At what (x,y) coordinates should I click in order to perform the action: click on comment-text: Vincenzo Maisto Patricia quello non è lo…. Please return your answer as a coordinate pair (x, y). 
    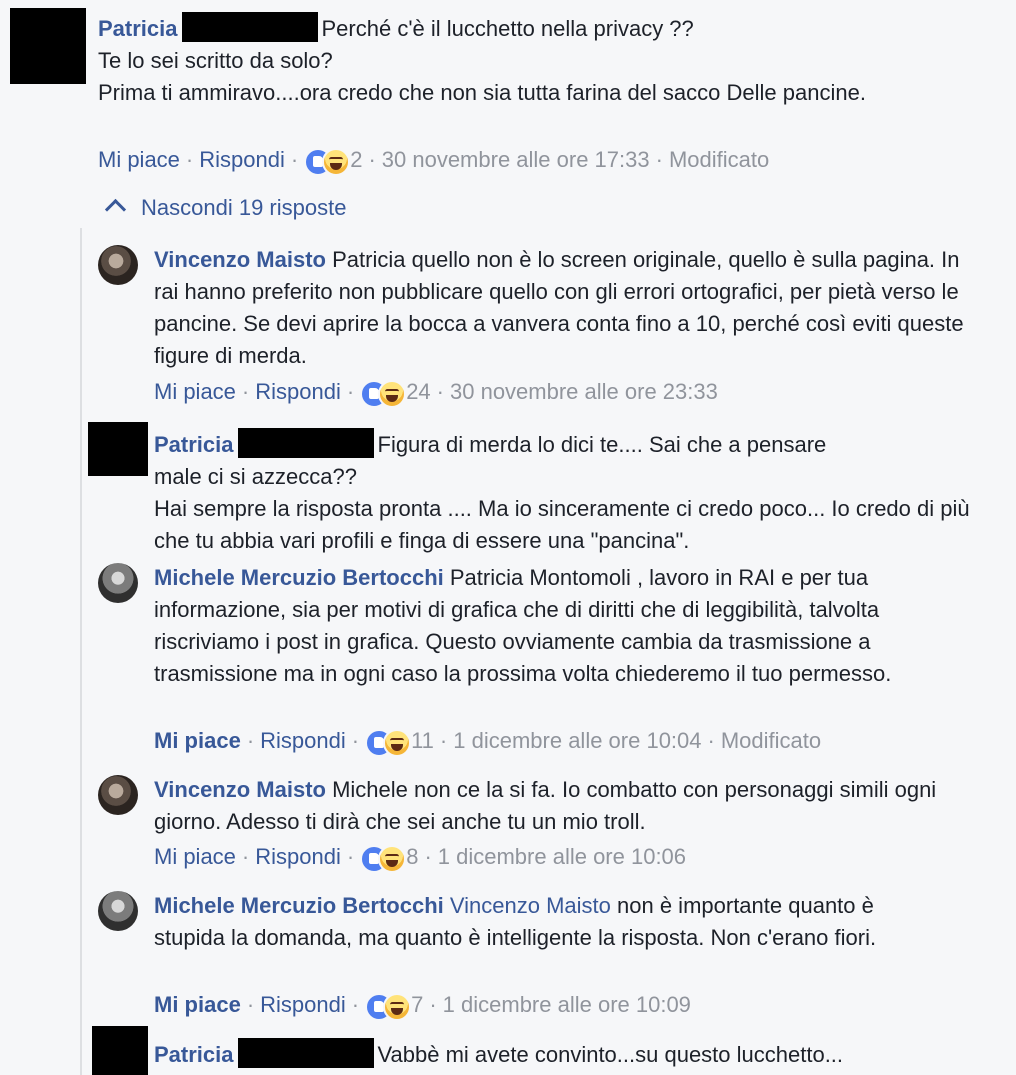
    Looking at the image, I should click on (559, 307).